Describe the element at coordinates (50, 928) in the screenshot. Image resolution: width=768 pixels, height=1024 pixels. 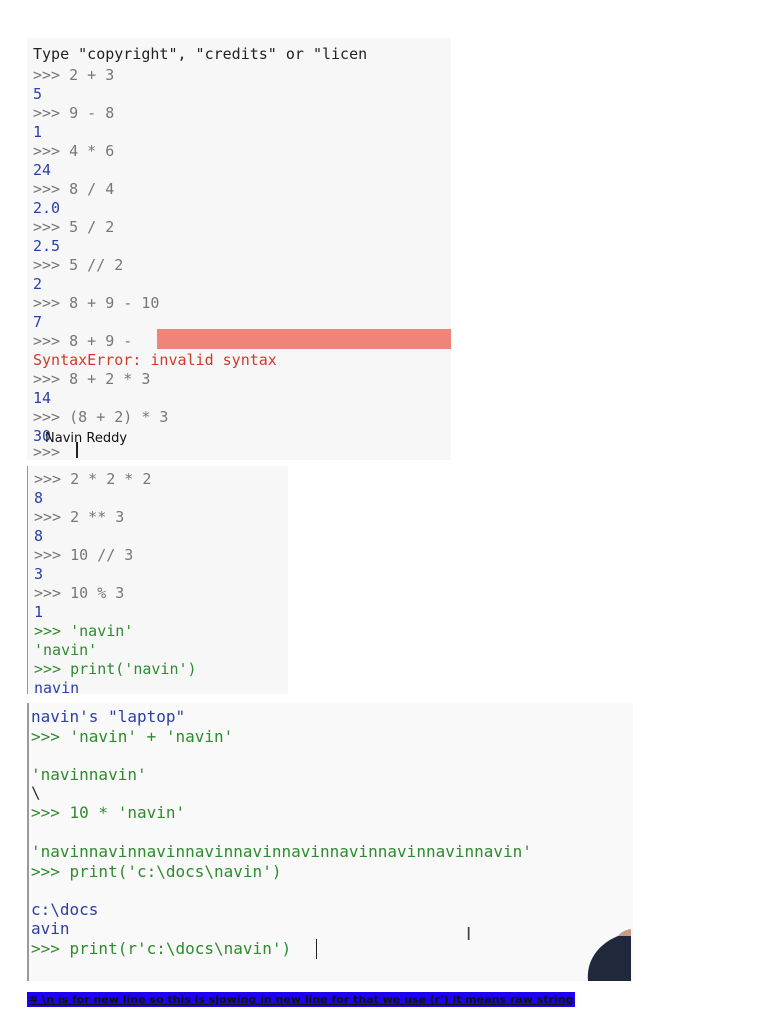
I see `shell-output-line: avin` at that location.